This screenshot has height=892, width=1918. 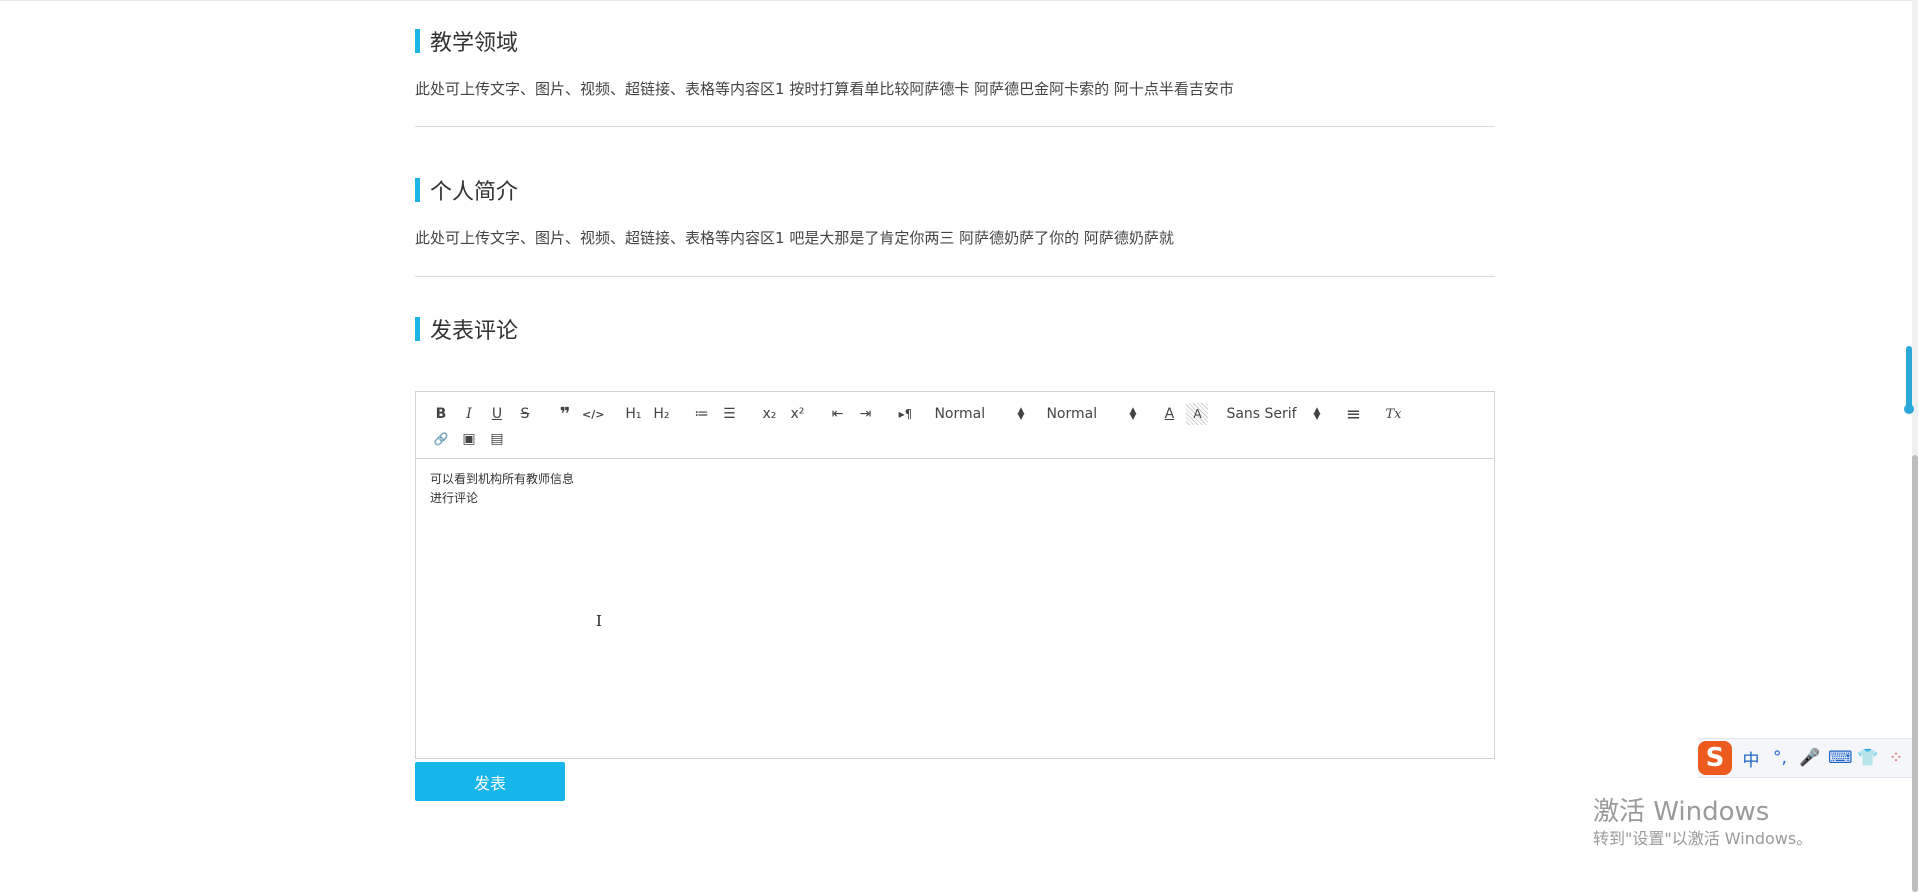 I want to click on ime-mode-toggle: 中, so click(x=1751, y=758).